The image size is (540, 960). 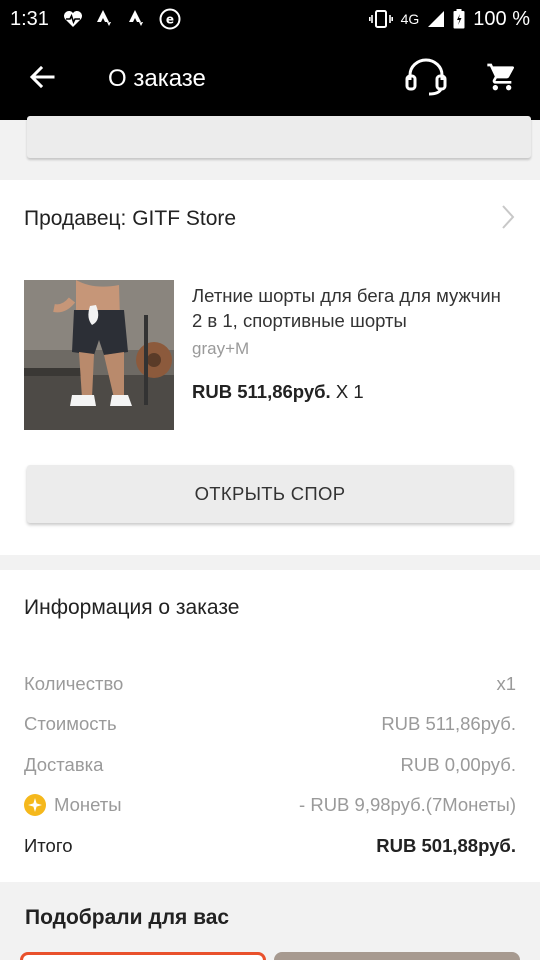 What do you see at coordinates (130, 218) in the screenshot?
I see `seller-name: Продавец: GITF Store` at bounding box center [130, 218].